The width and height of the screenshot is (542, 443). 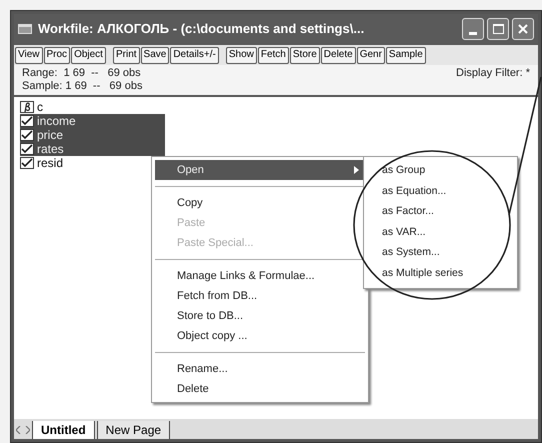 I want to click on toolbar-button: Object, so click(x=88, y=55).